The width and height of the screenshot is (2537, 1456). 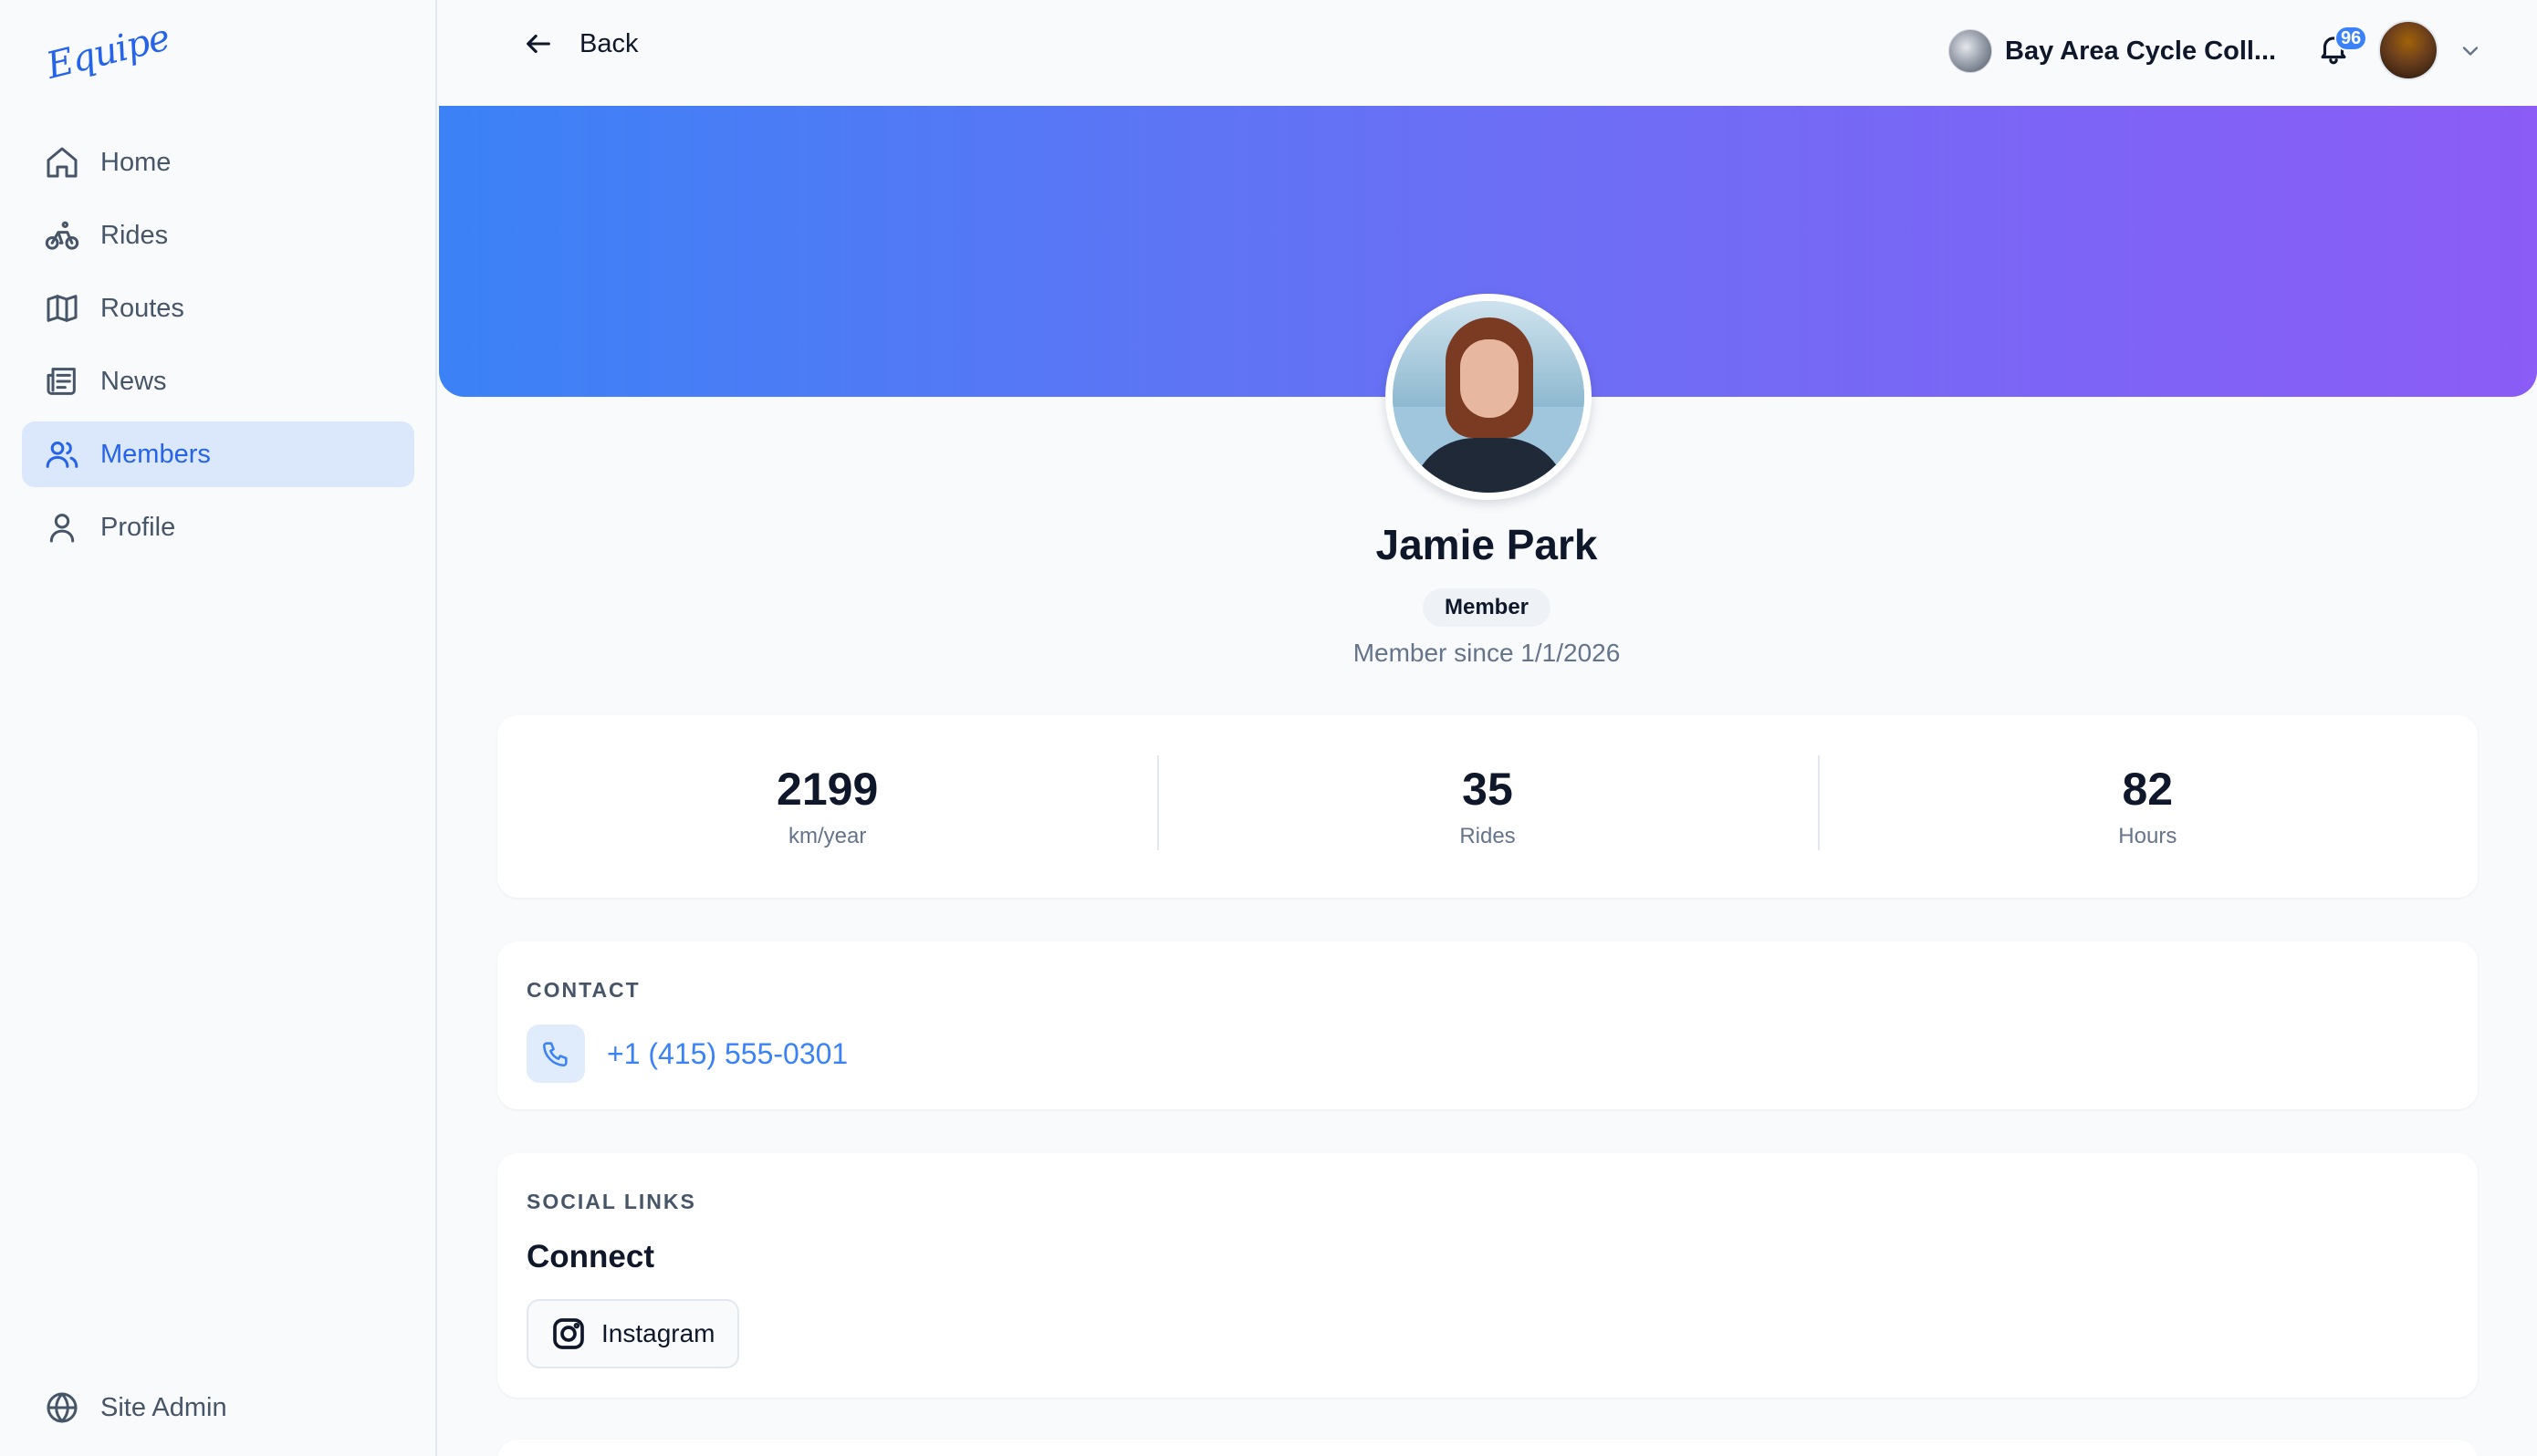 What do you see at coordinates (1487, 1448) in the screenshot?
I see `next-card` at bounding box center [1487, 1448].